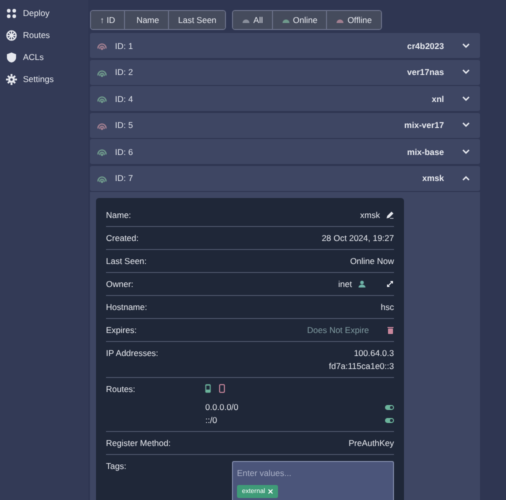  What do you see at coordinates (372, 261) in the screenshot?
I see `field-value: Online Now` at bounding box center [372, 261].